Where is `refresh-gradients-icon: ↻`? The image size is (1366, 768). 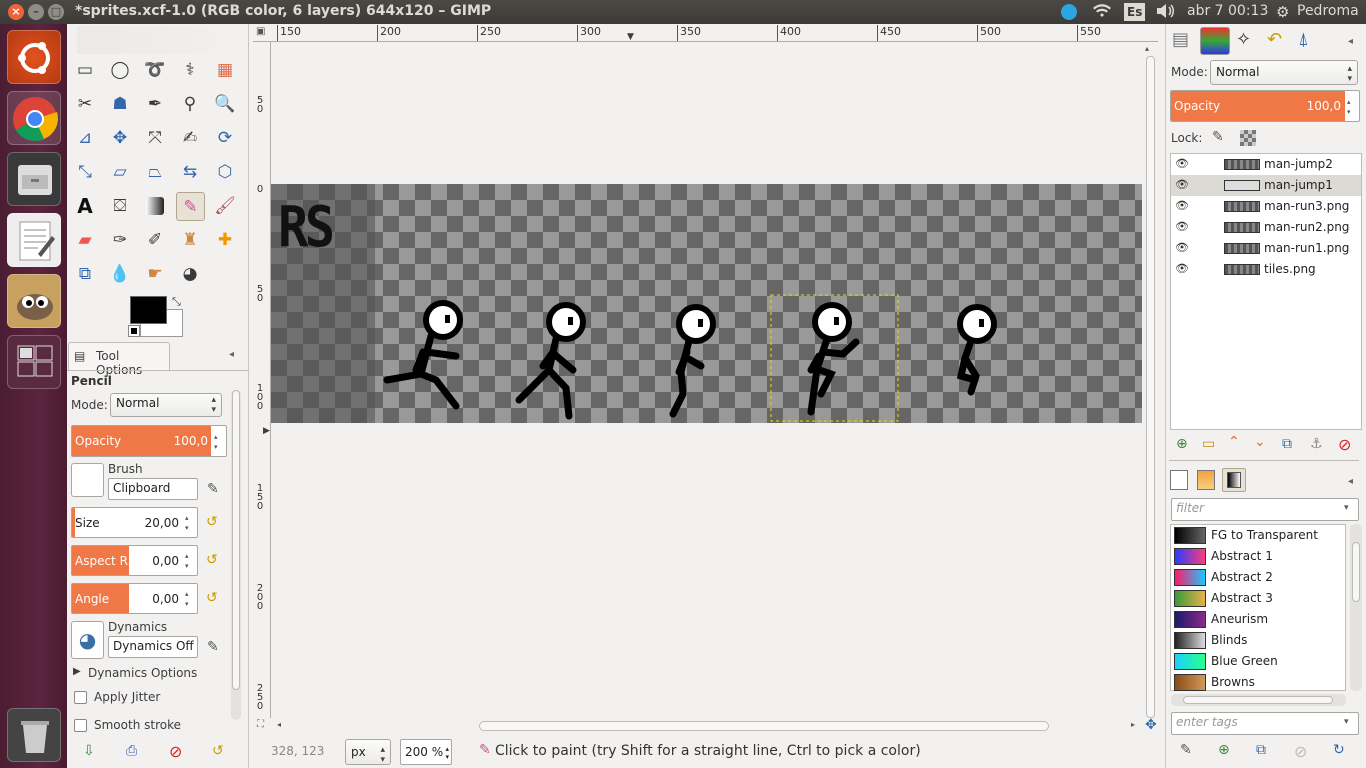 refresh-gradients-icon: ↻ is located at coordinates (1339, 750).